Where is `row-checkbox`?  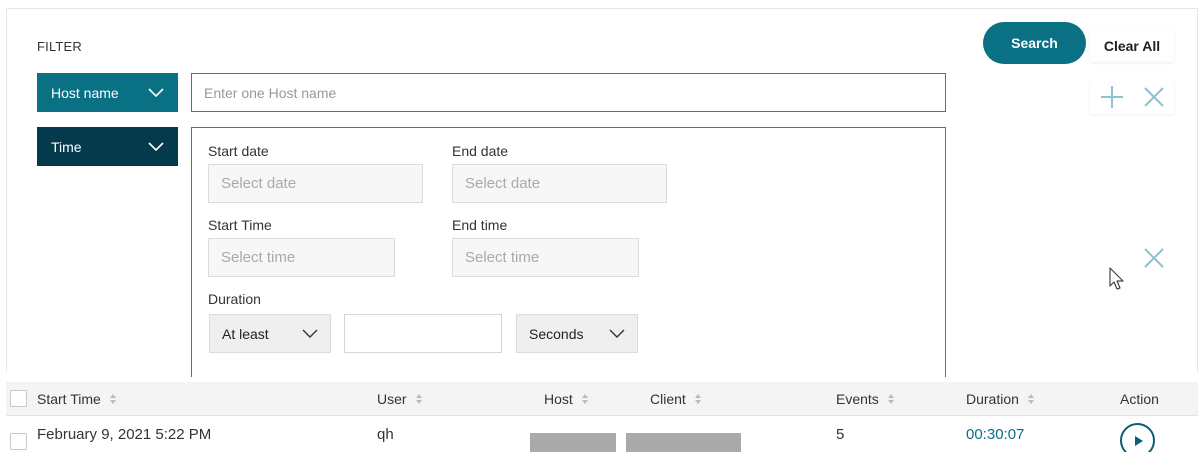
row-checkbox is located at coordinates (18, 441).